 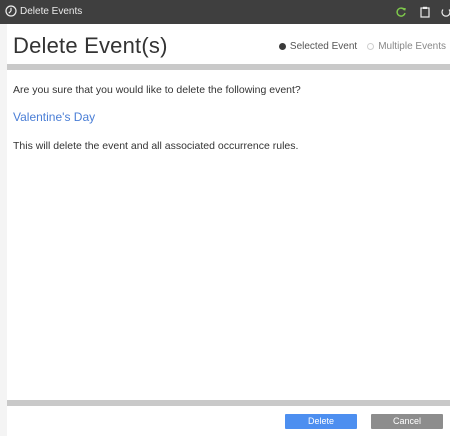 I want to click on refresh-icon, so click(x=401, y=12).